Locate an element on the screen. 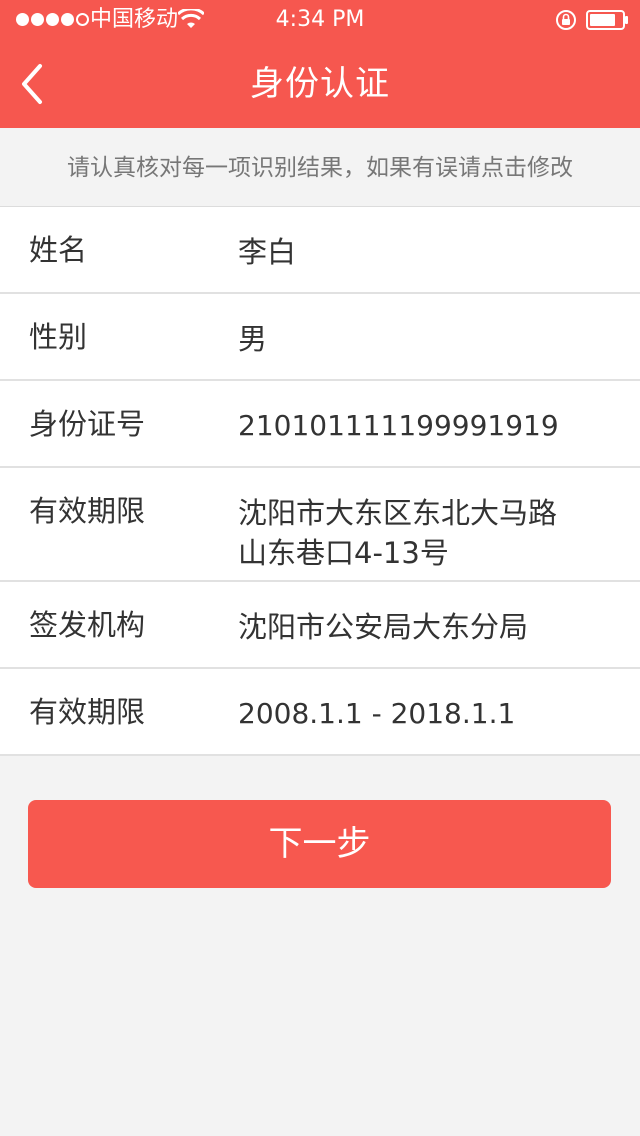 Image resolution: width=640 pixels, height=1136 pixels. field-row-address: 有效期限 沈阳市大东区东北大马路 山东巷口4-13号 is located at coordinates (320, 525).